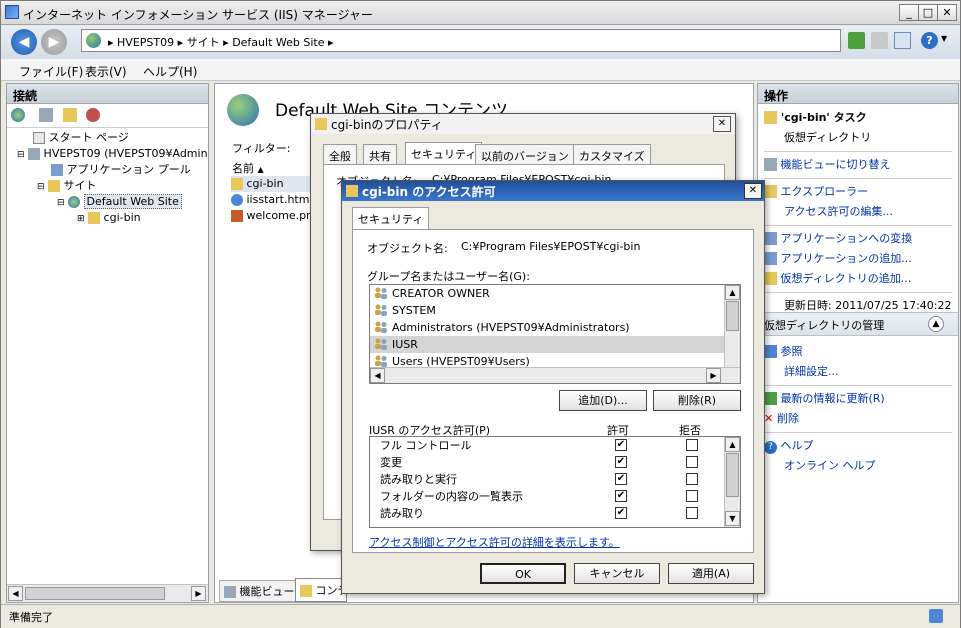 Image resolution: width=961 pixels, height=628 pixels. Describe the element at coordinates (547, 327) in the screenshot. I see `user-row: Administrators (HVEPST09¥Administrators)` at that location.